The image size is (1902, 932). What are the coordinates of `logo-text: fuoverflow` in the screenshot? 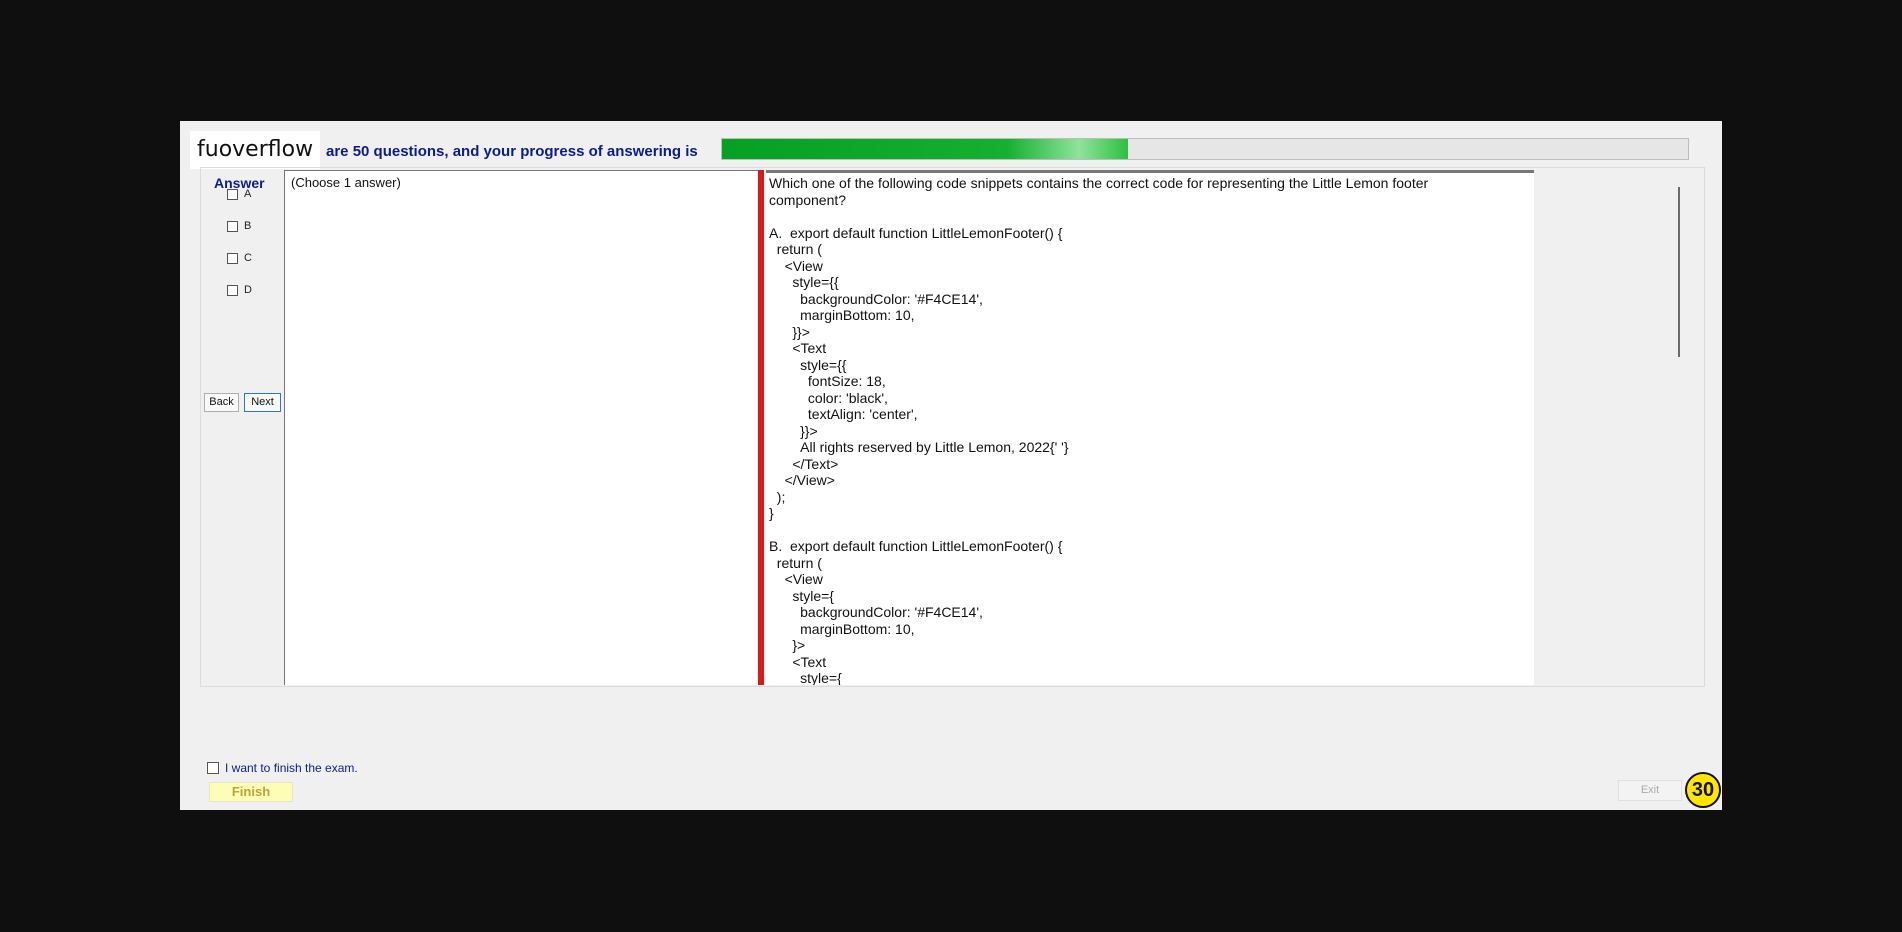 It's located at (255, 149).